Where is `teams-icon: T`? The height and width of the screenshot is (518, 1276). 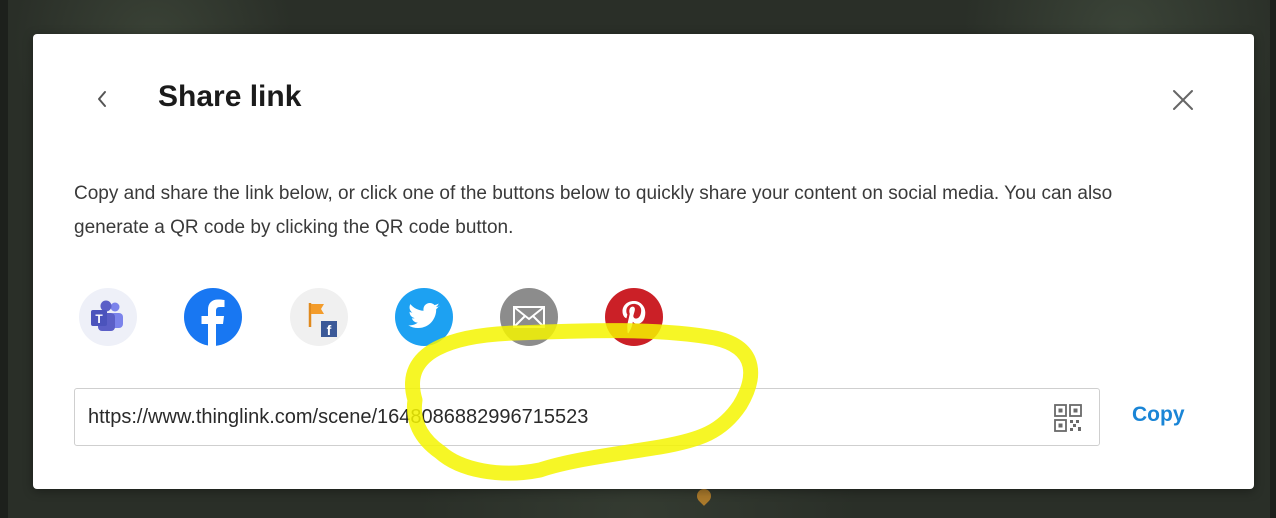 teams-icon: T is located at coordinates (107, 315).